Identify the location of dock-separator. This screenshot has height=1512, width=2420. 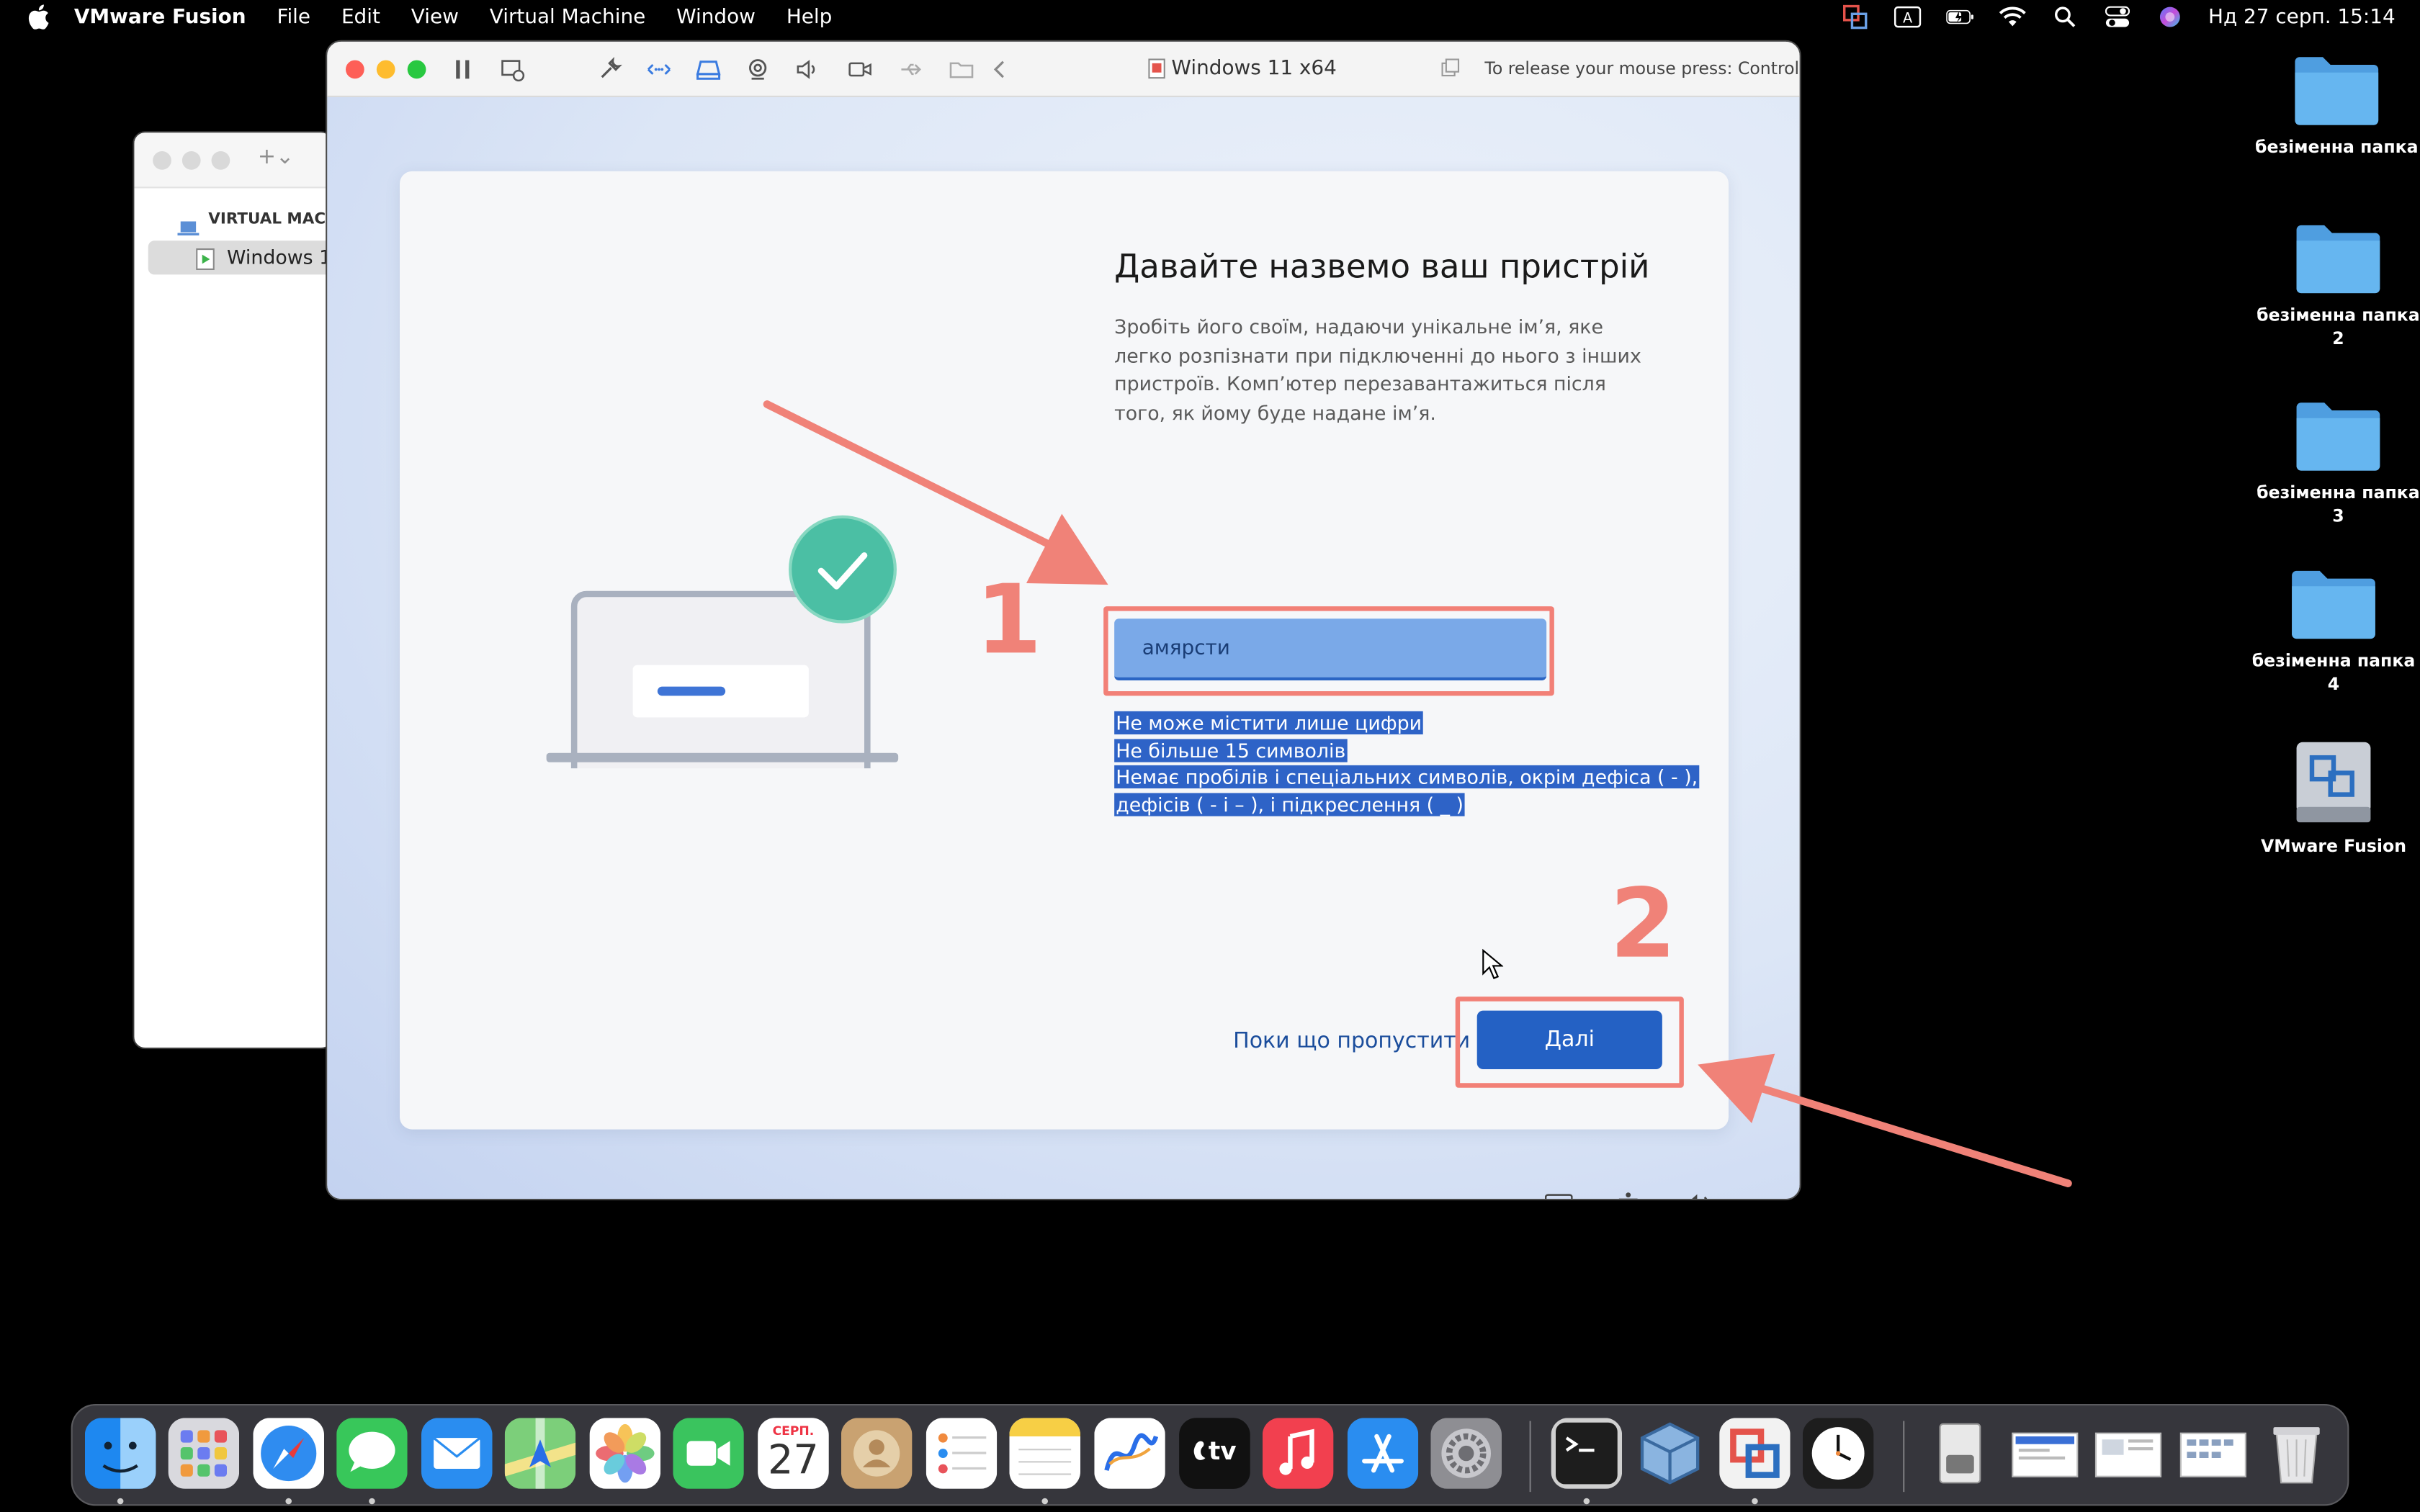
(1530, 1457).